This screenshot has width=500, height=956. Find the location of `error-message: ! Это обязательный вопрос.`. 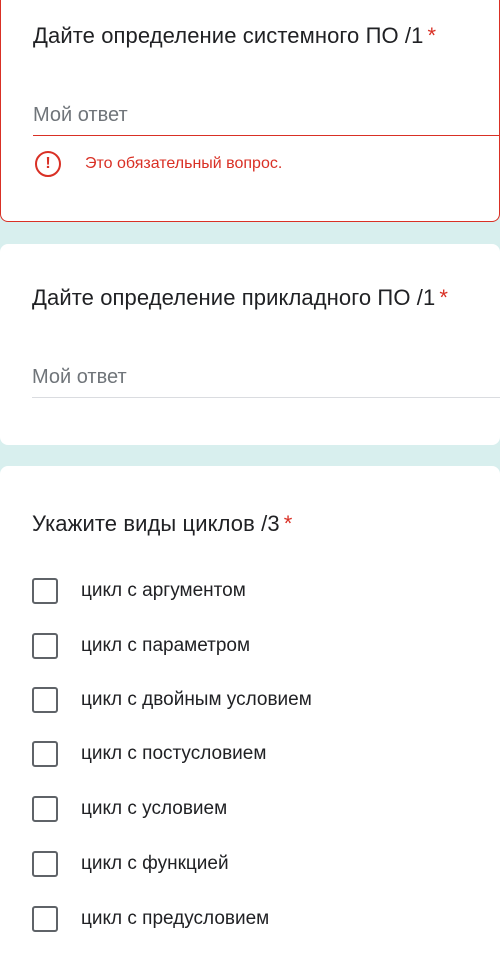

error-message: ! Это обязательный вопрос. is located at coordinates (158, 164).